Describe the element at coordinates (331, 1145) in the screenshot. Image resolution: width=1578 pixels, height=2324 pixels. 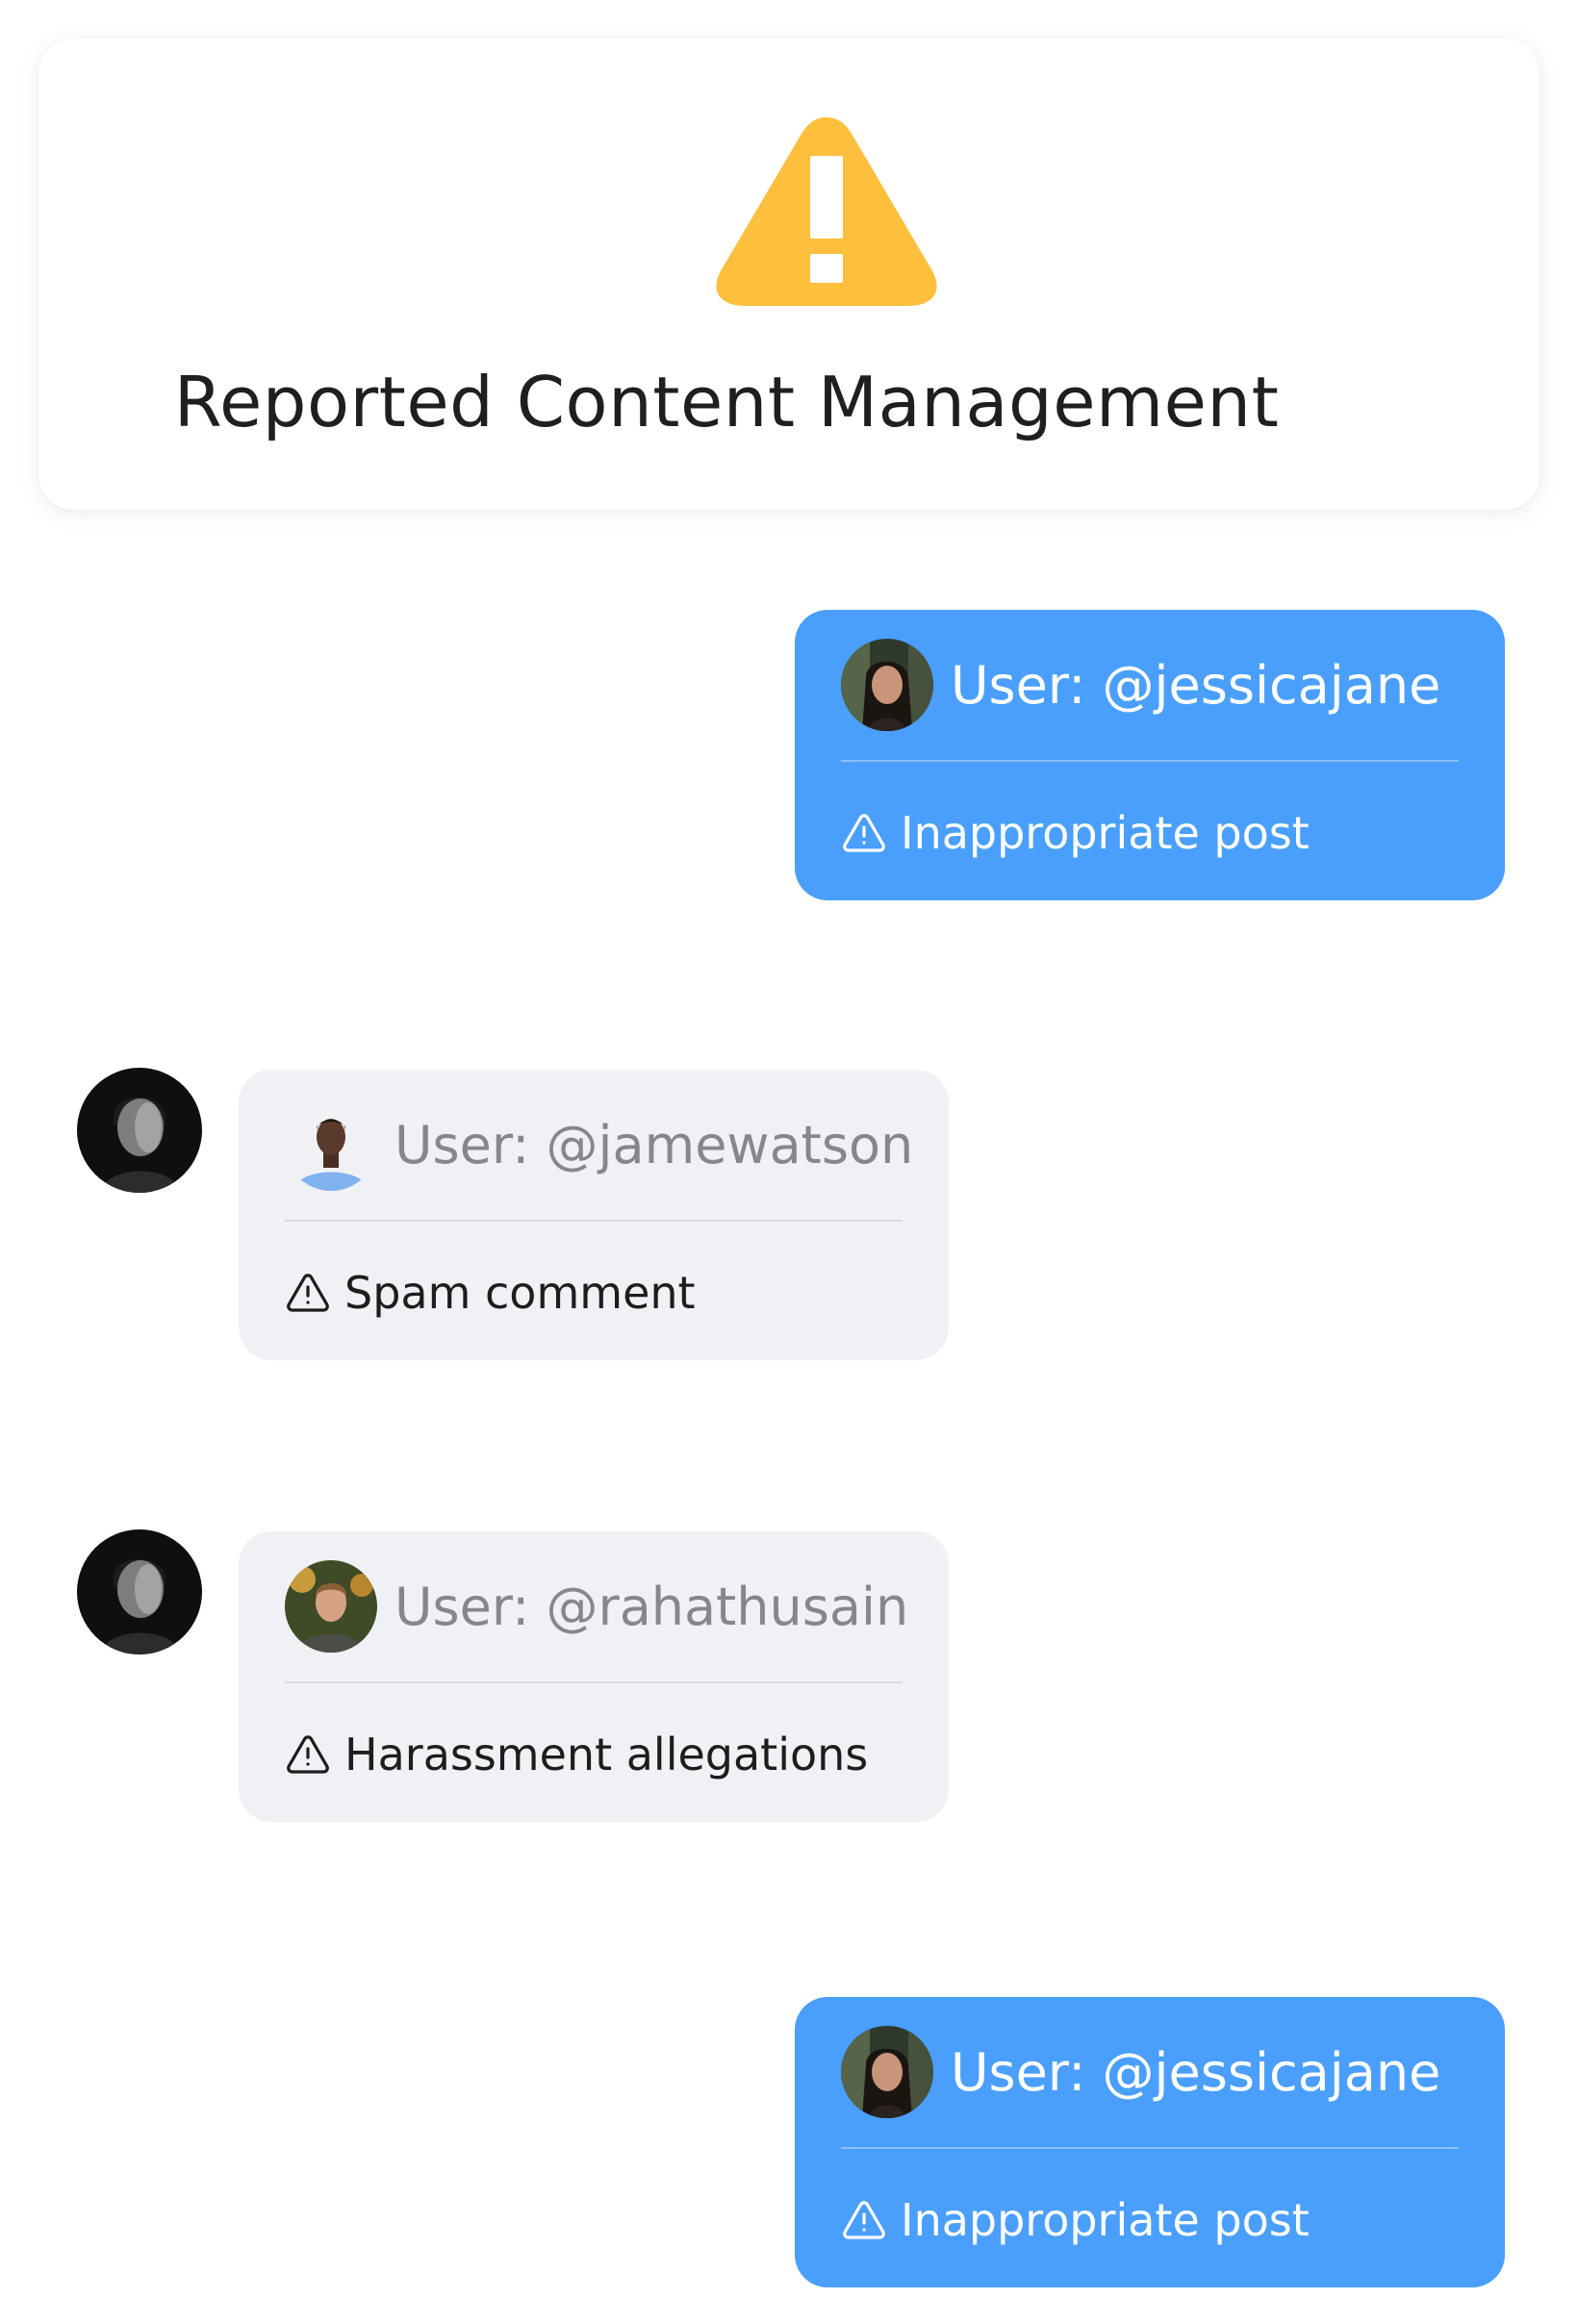
I see `man-blue-shirt-avatar` at that location.